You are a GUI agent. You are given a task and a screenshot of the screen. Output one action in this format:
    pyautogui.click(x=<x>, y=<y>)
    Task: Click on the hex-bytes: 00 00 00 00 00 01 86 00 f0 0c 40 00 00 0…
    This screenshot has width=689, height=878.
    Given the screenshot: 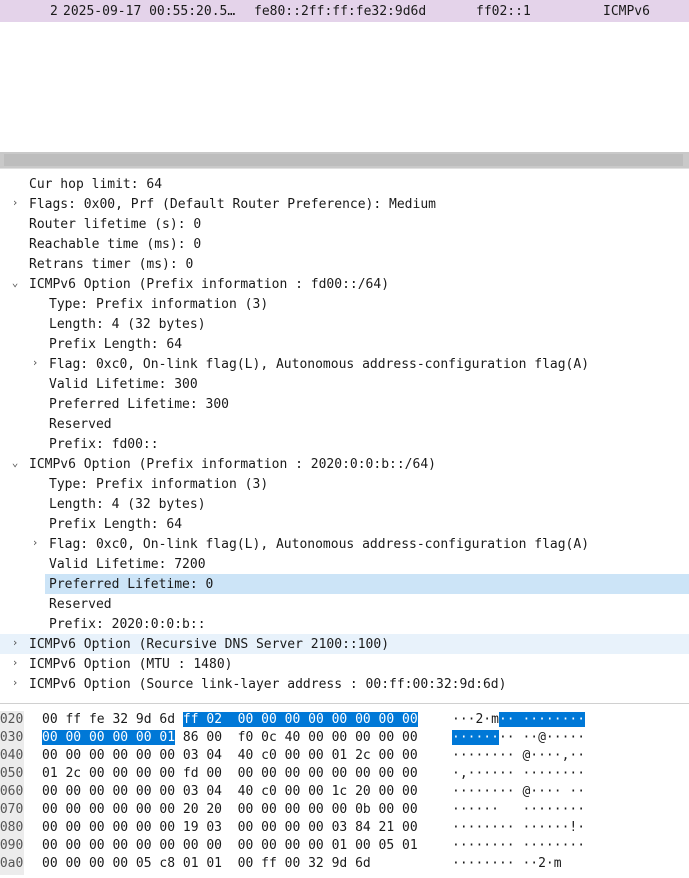 What is the action you would take?
    pyautogui.click(x=230, y=737)
    